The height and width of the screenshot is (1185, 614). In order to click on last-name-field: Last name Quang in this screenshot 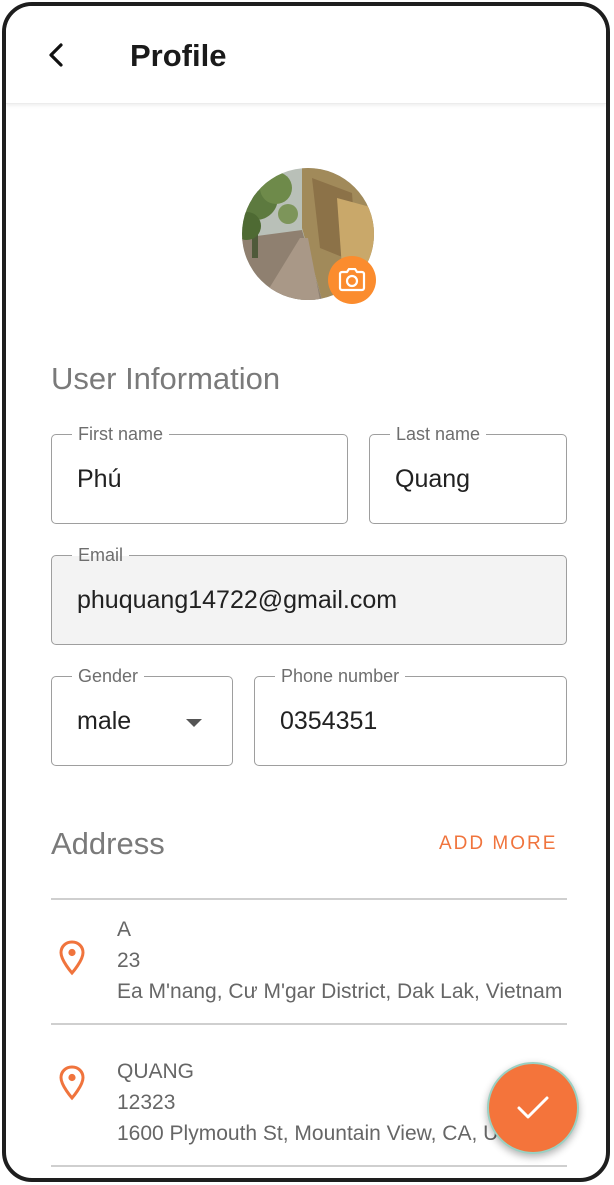, I will do `click(468, 473)`.